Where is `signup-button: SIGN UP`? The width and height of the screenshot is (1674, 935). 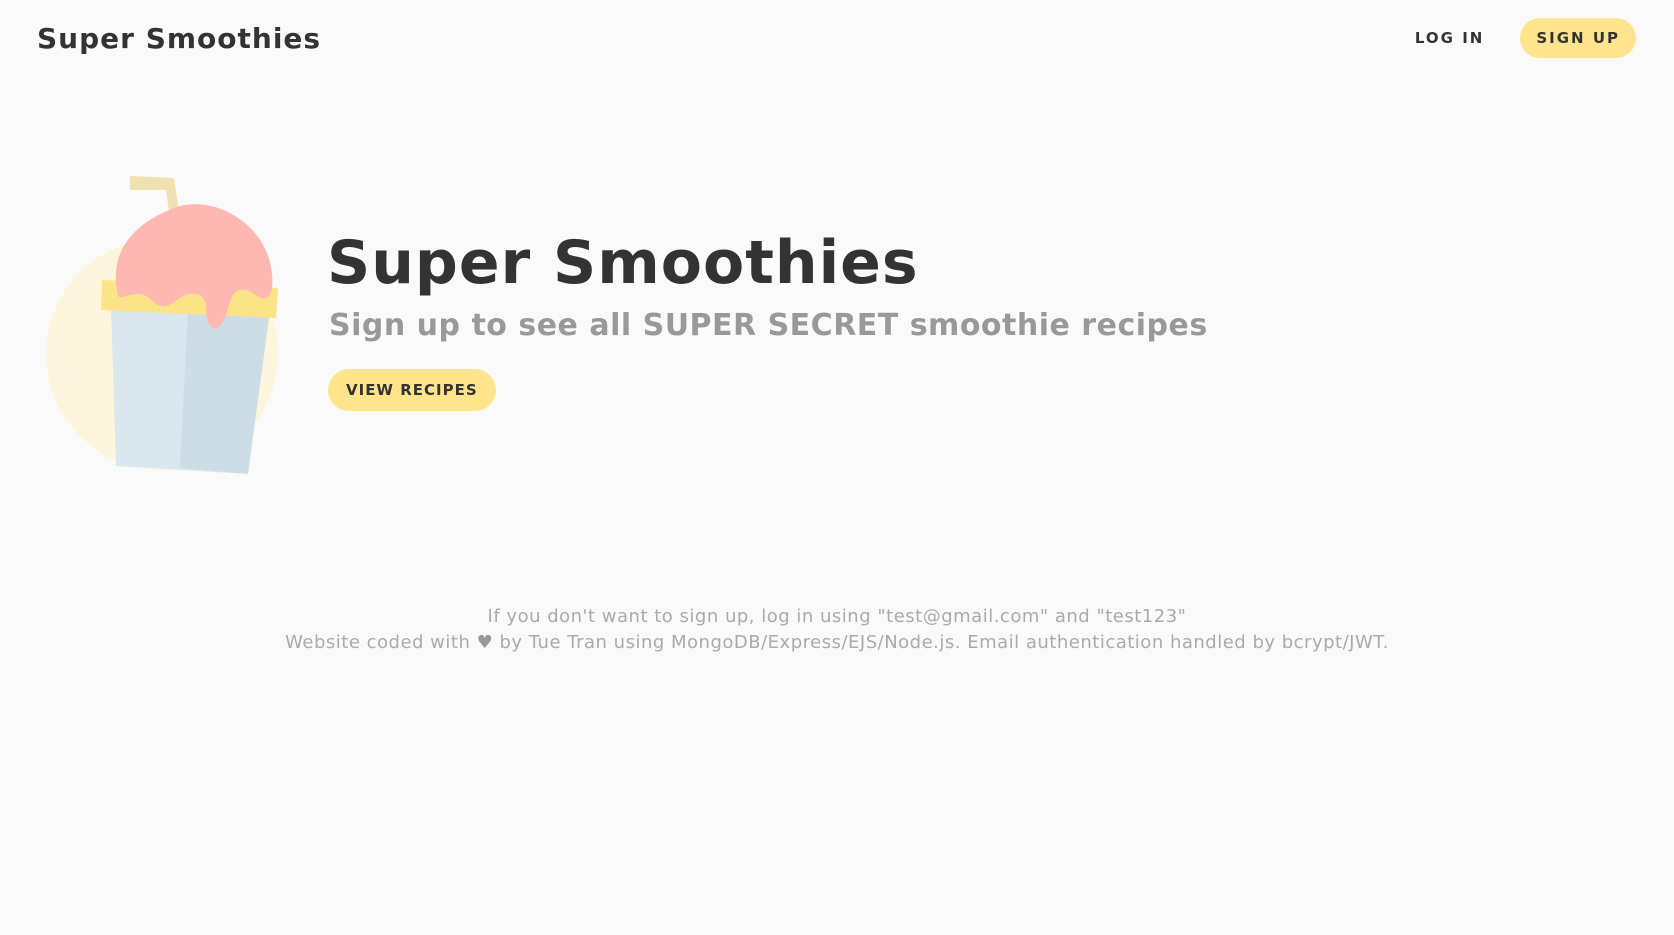 signup-button: SIGN UP is located at coordinates (1578, 38).